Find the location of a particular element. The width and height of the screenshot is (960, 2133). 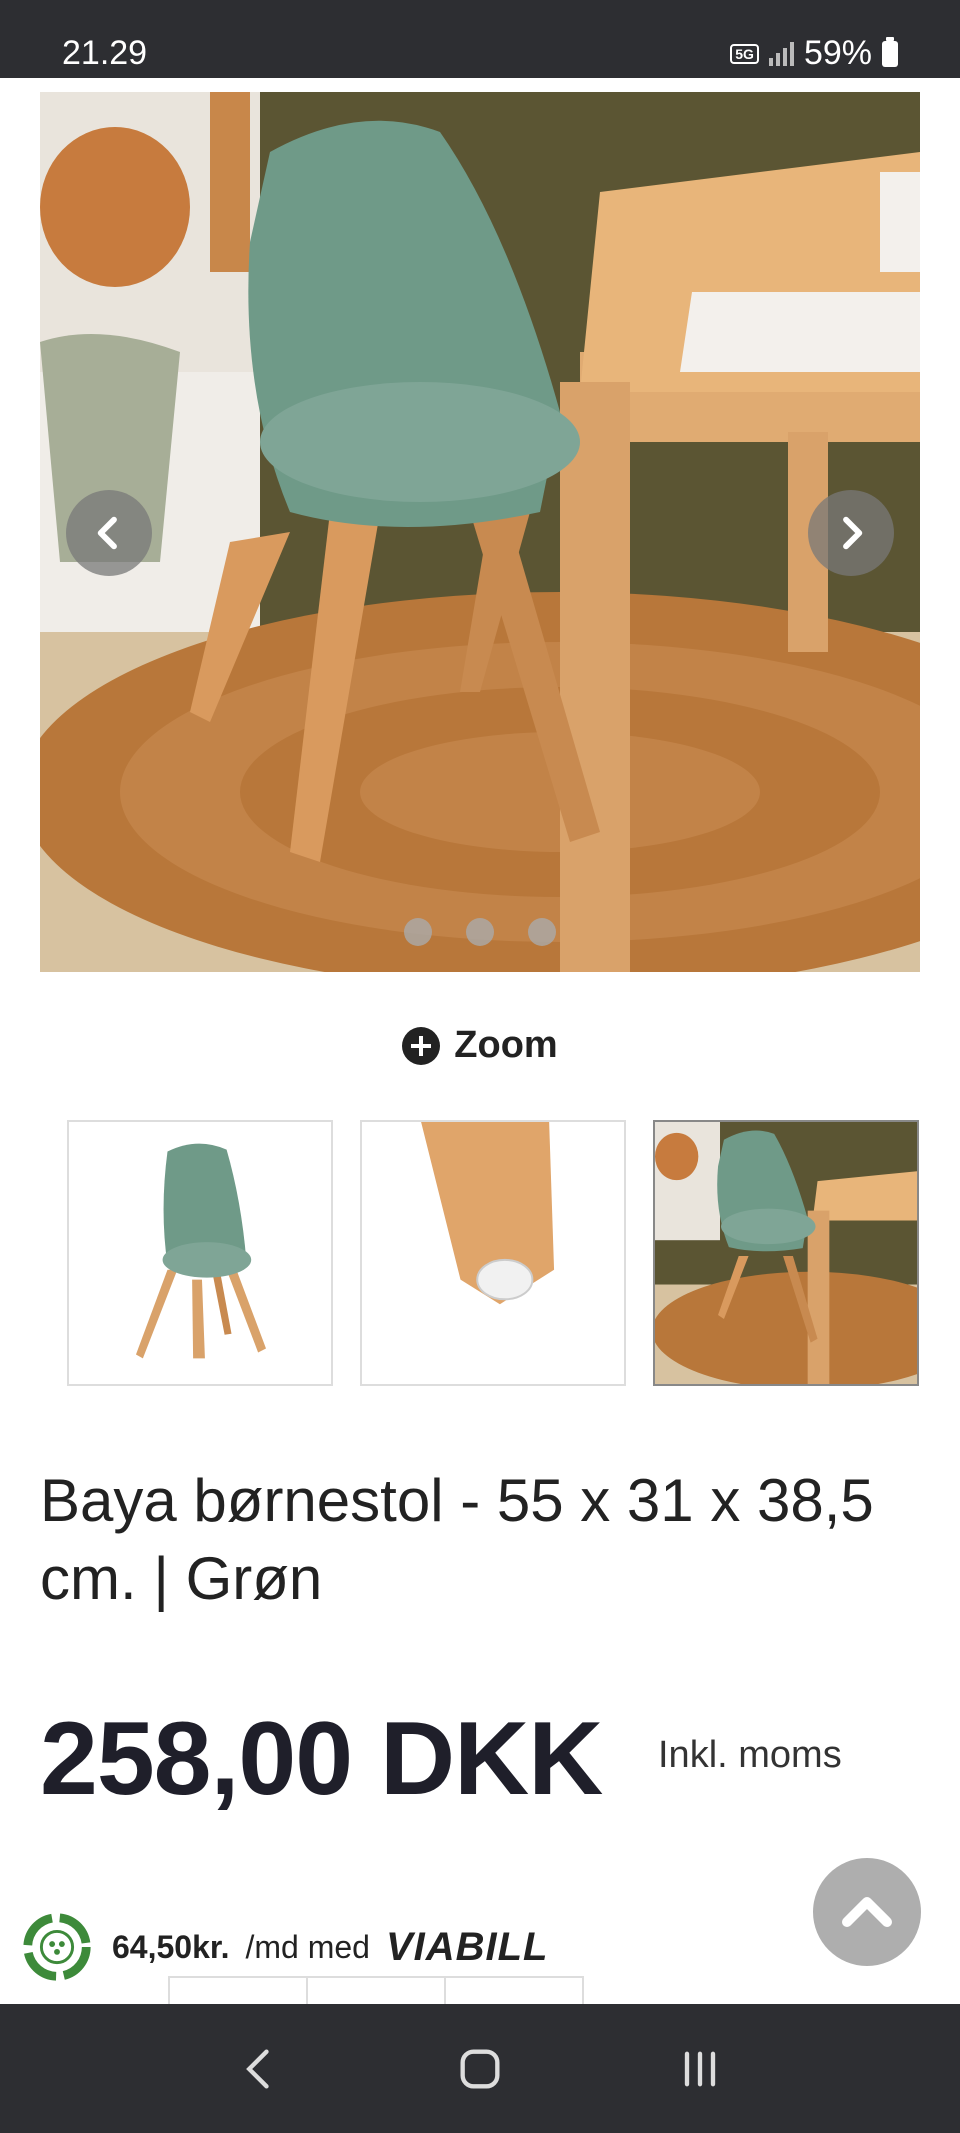

zoom-button: Zoom is located at coordinates (480, 1045).